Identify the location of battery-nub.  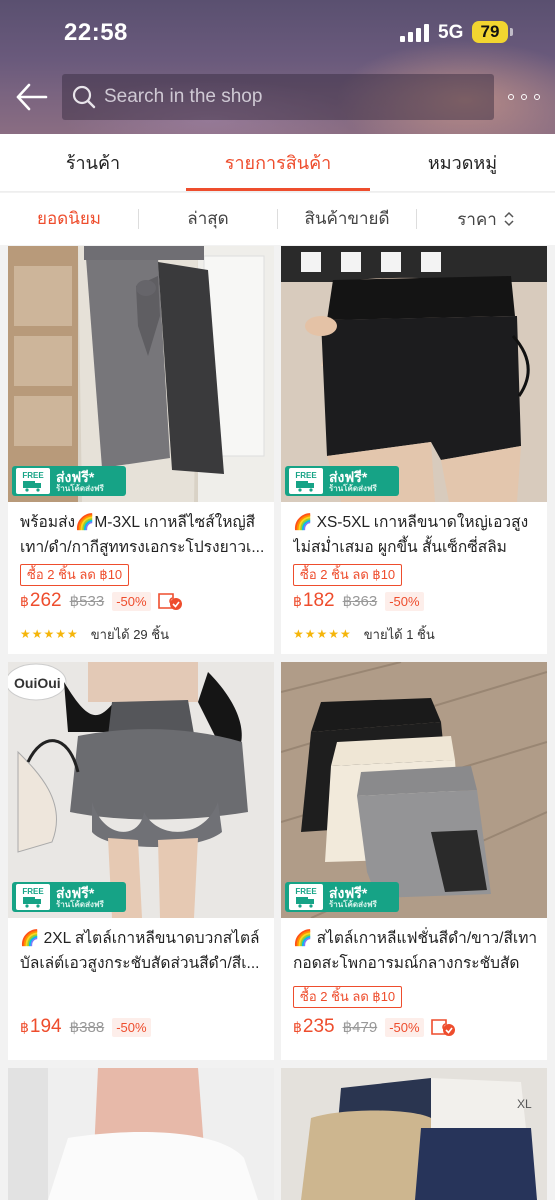
(511, 32).